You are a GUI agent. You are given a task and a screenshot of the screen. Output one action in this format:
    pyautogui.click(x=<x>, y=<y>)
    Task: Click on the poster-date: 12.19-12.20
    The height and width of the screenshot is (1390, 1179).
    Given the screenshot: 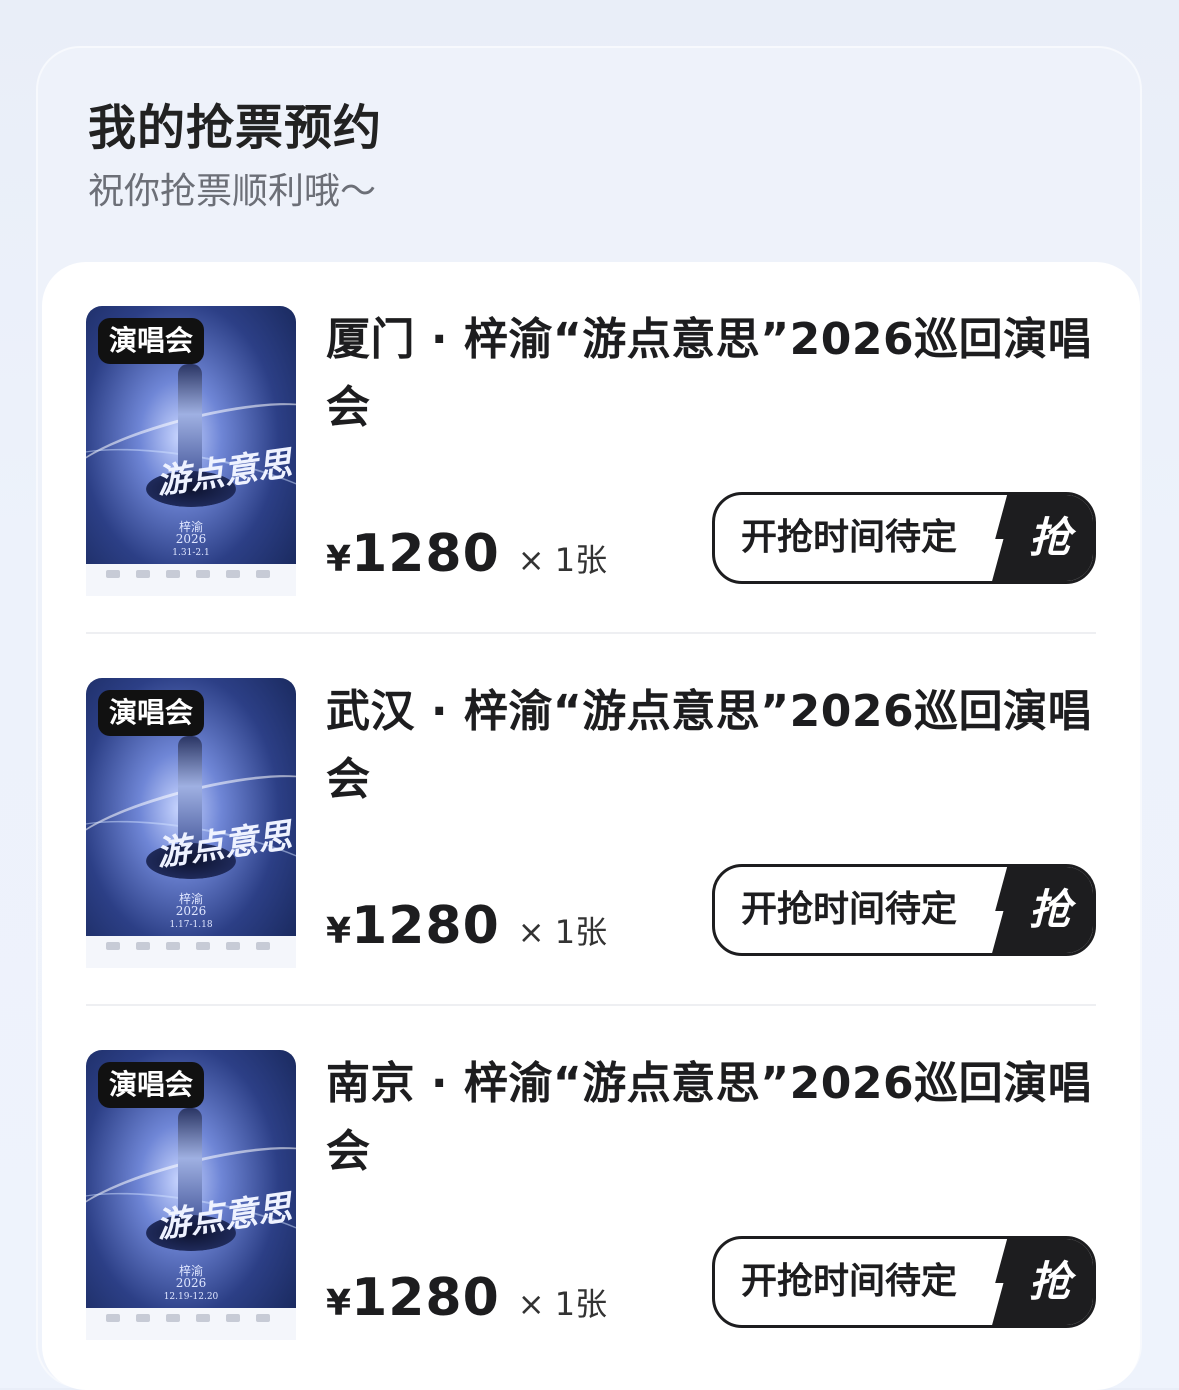 What is the action you would take?
    pyautogui.click(x=191, y=1297)
    